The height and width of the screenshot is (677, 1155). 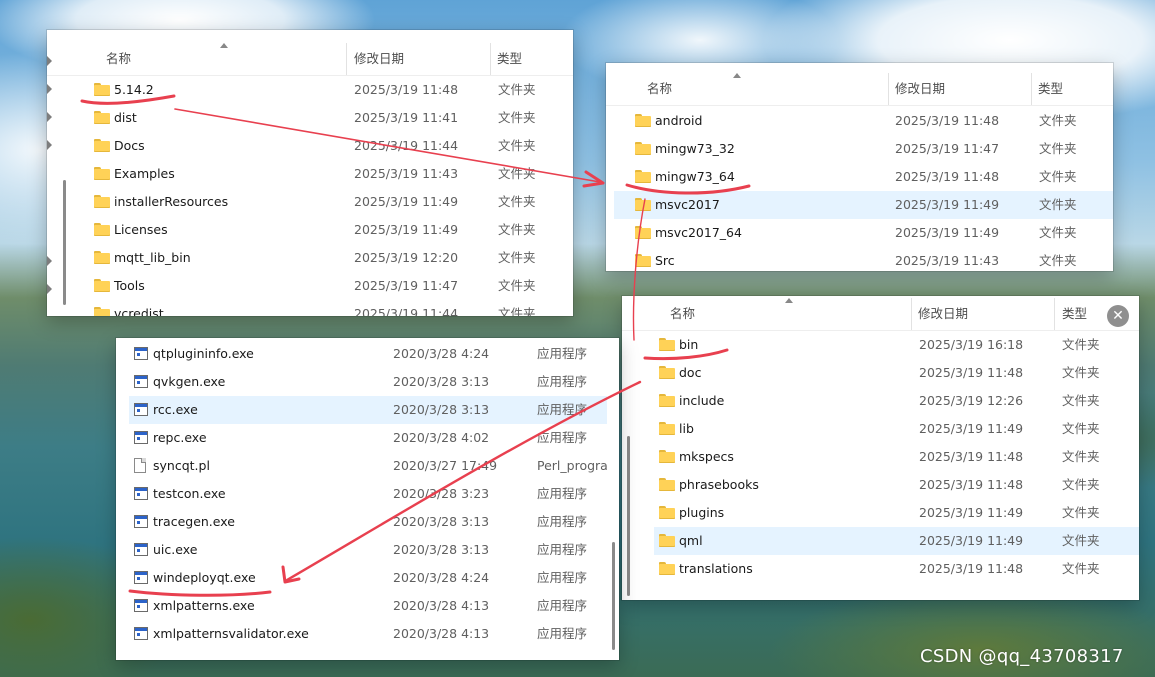 I want to click on quick-access-pin-icon, so click(x=49, y=117).